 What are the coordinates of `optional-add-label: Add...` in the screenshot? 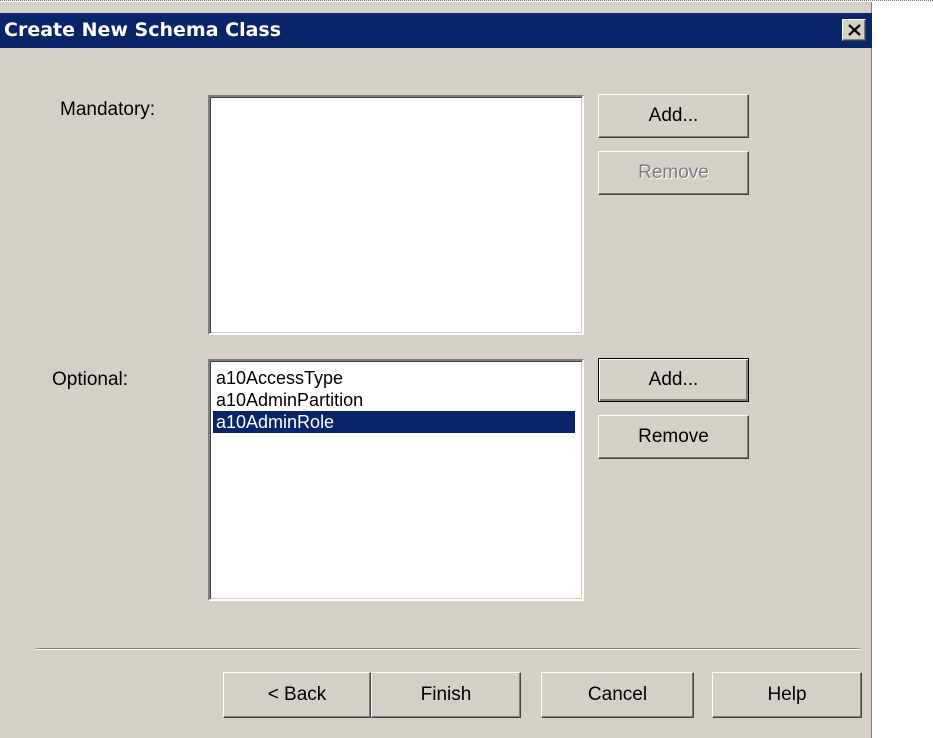 It's located at (673, 379).